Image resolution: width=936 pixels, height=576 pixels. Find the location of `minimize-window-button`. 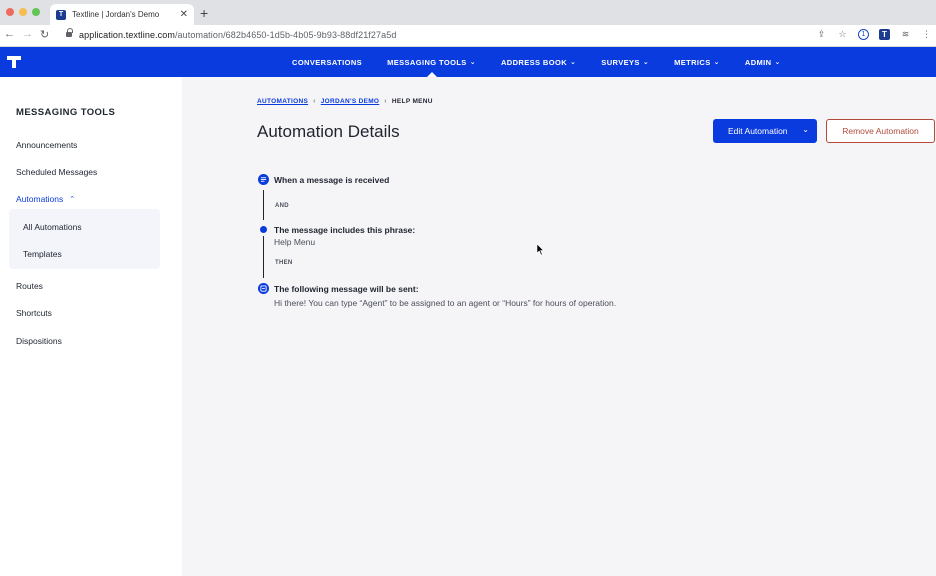

minimize-window-button is located at coordinates (23, 12).